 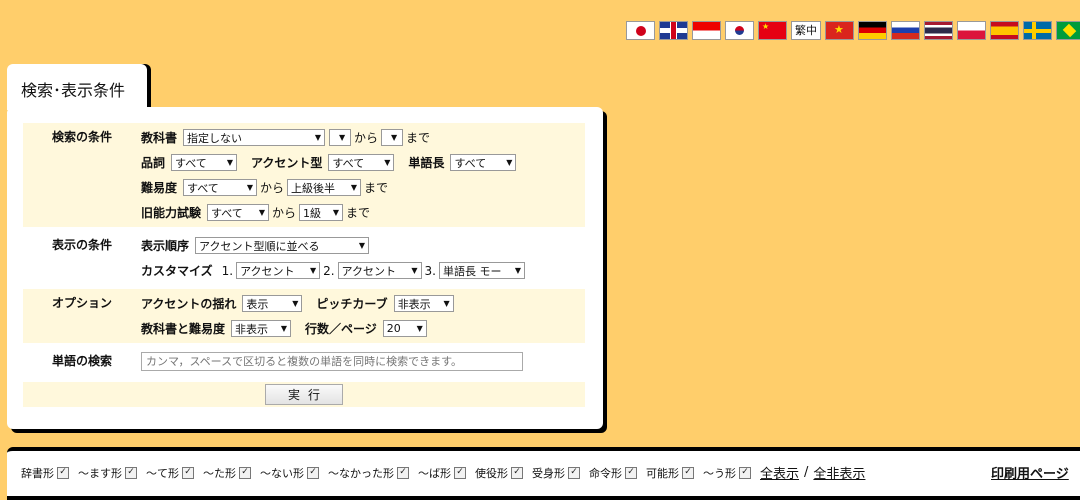 I want to click on range-from-select: ▼, so click(x=340, y=137).